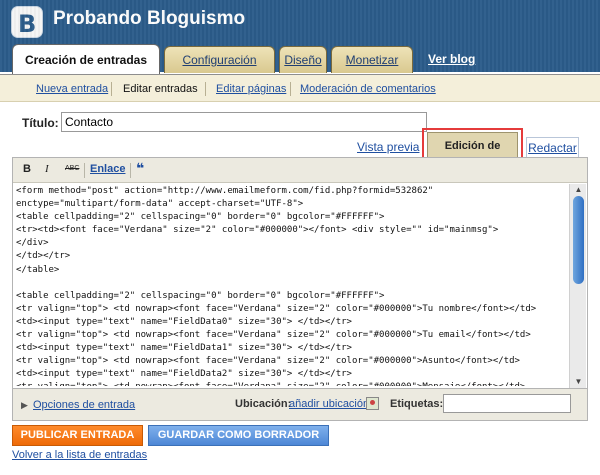  What do you see at coordinates (38, 269) in the screenshot?
I see `code-line: </table>` at bounding box center [38, 269].